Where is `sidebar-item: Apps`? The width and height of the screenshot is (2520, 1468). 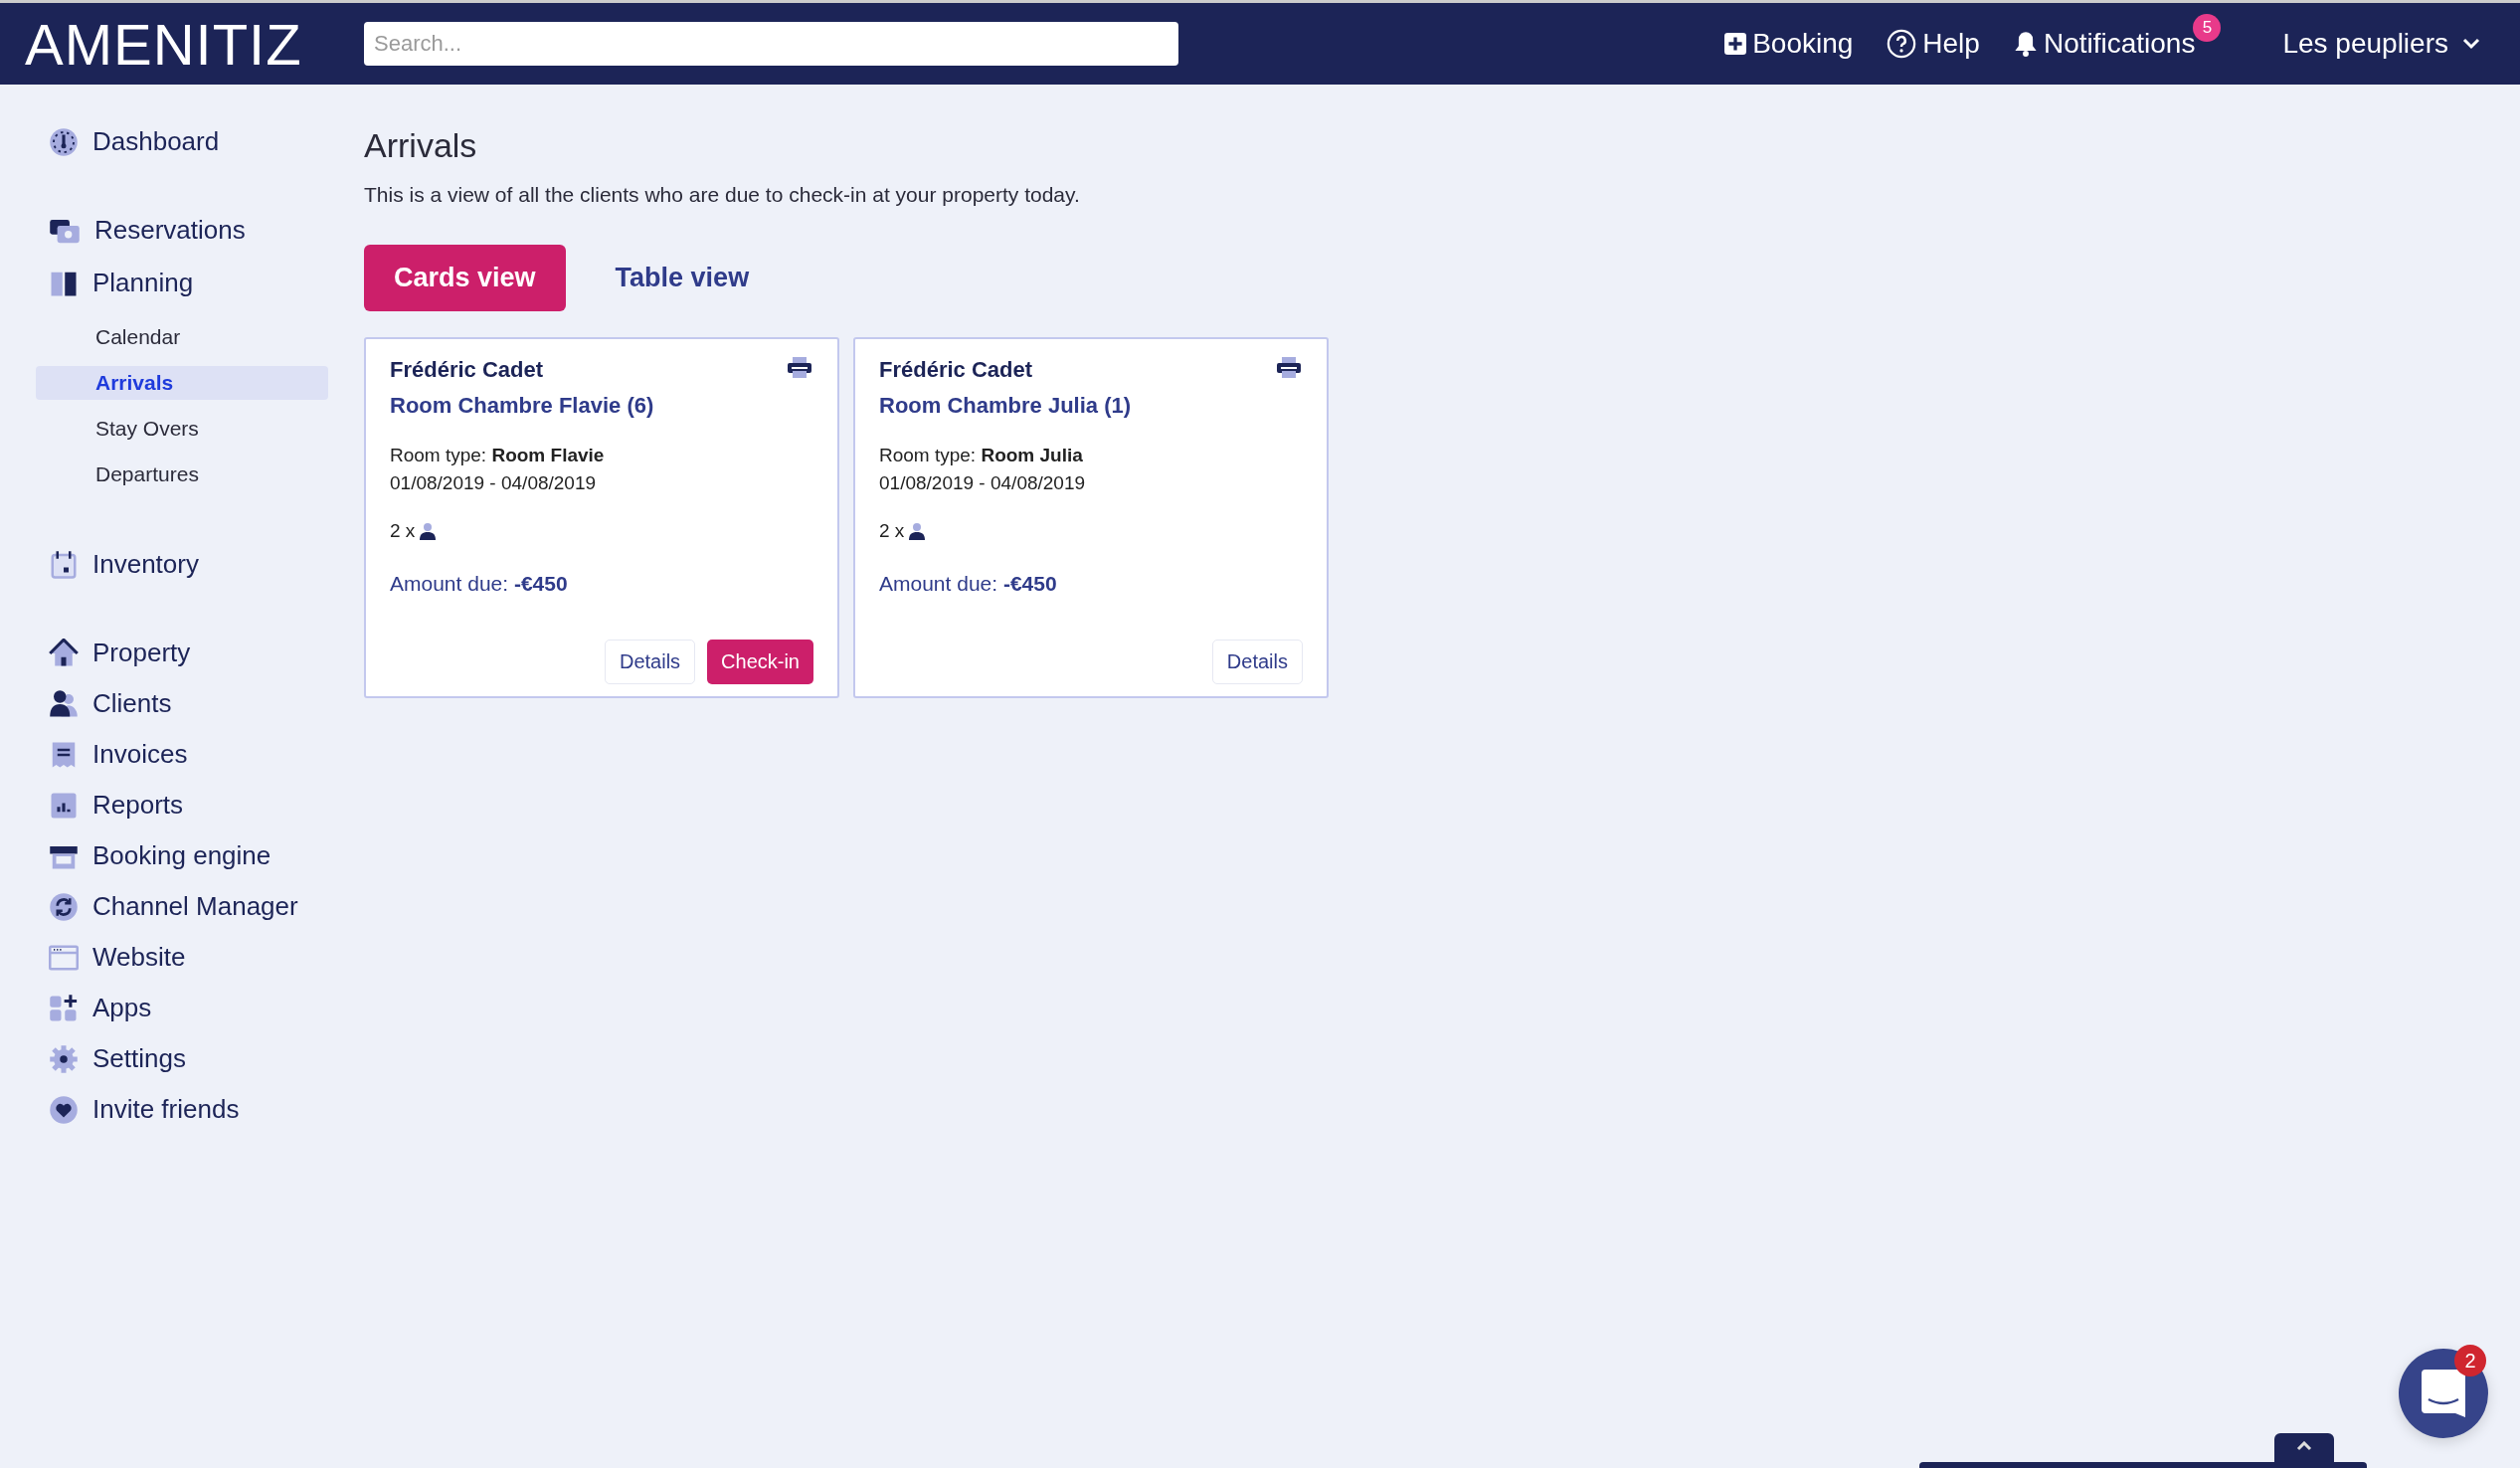 sidebar-item: Apps is located at coordinates (187, 1008).